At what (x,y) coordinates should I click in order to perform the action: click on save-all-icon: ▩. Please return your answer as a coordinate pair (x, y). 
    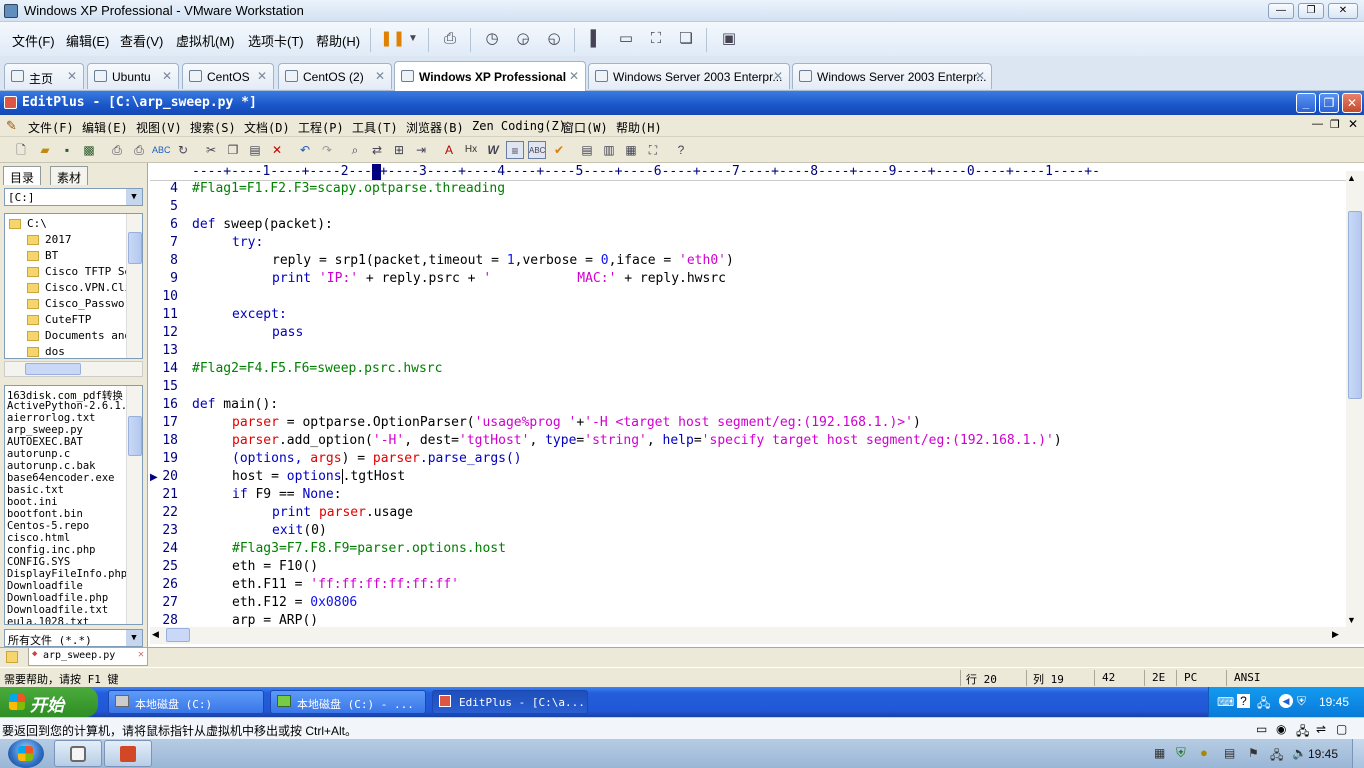
    Looking at the image, I should click on (89, 150).